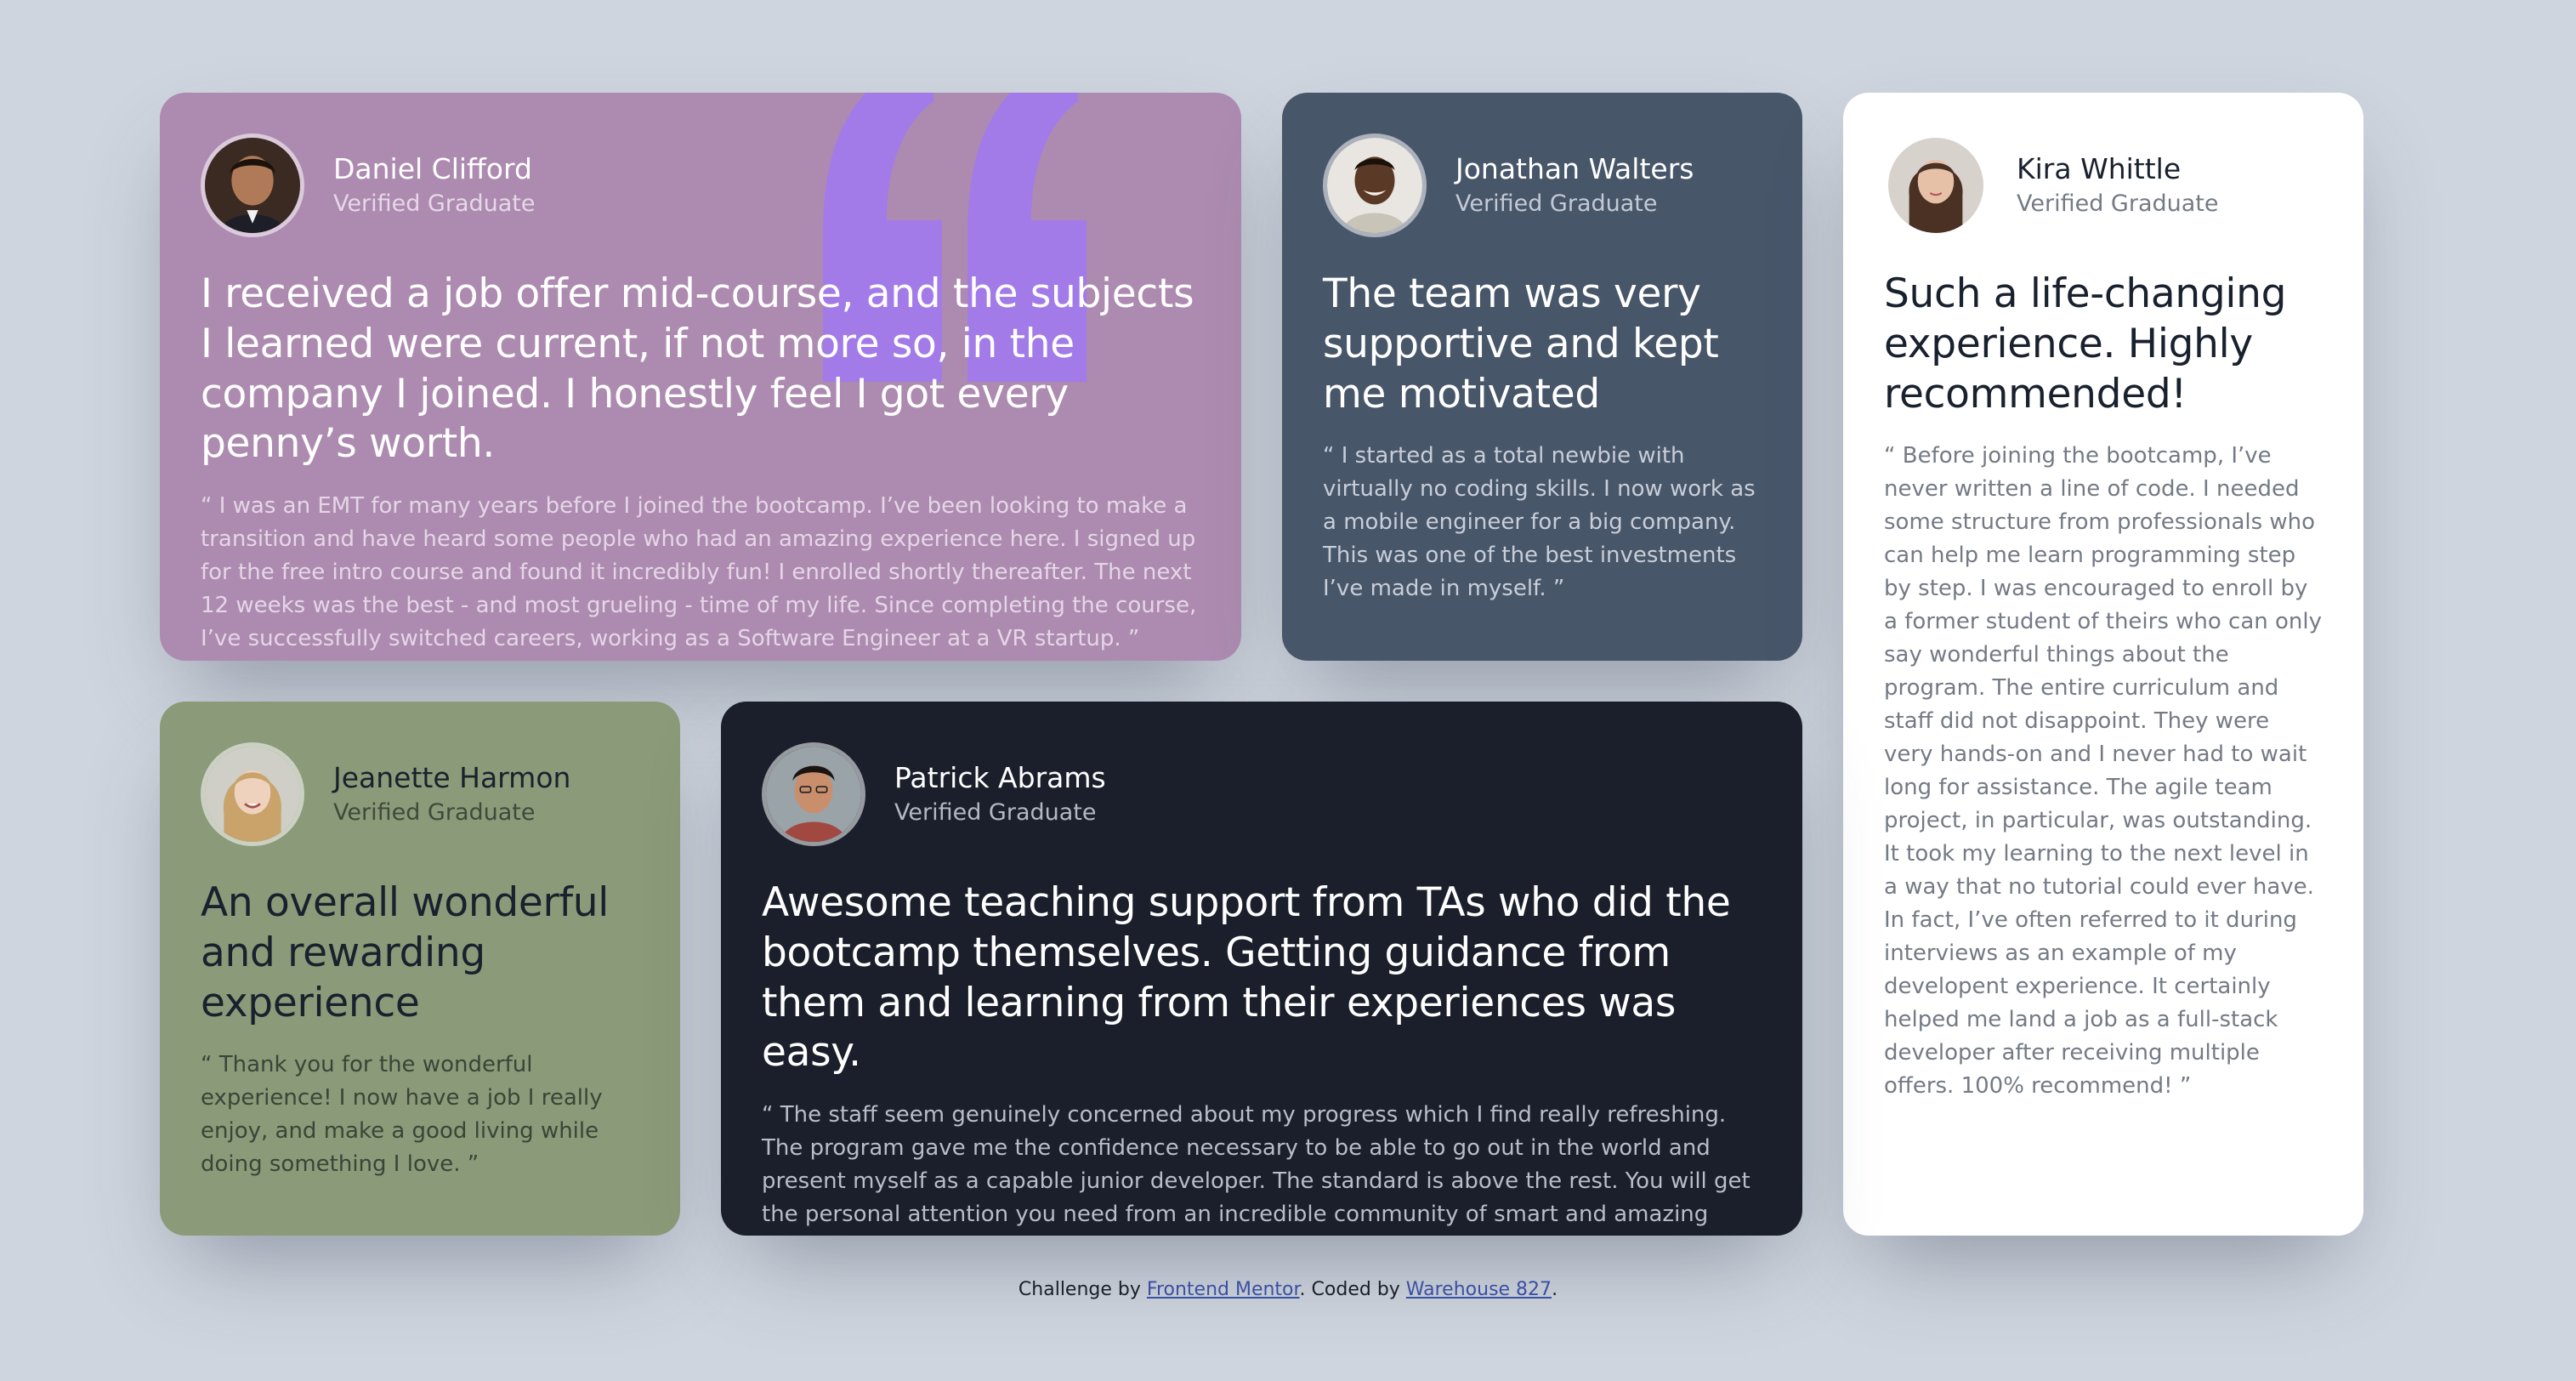 This screenshot has height=1381, width=2576. Describe the element at coordinates (1353, 1289) in the screenshot. I see `attribution-middle: . Coded by` at that location.